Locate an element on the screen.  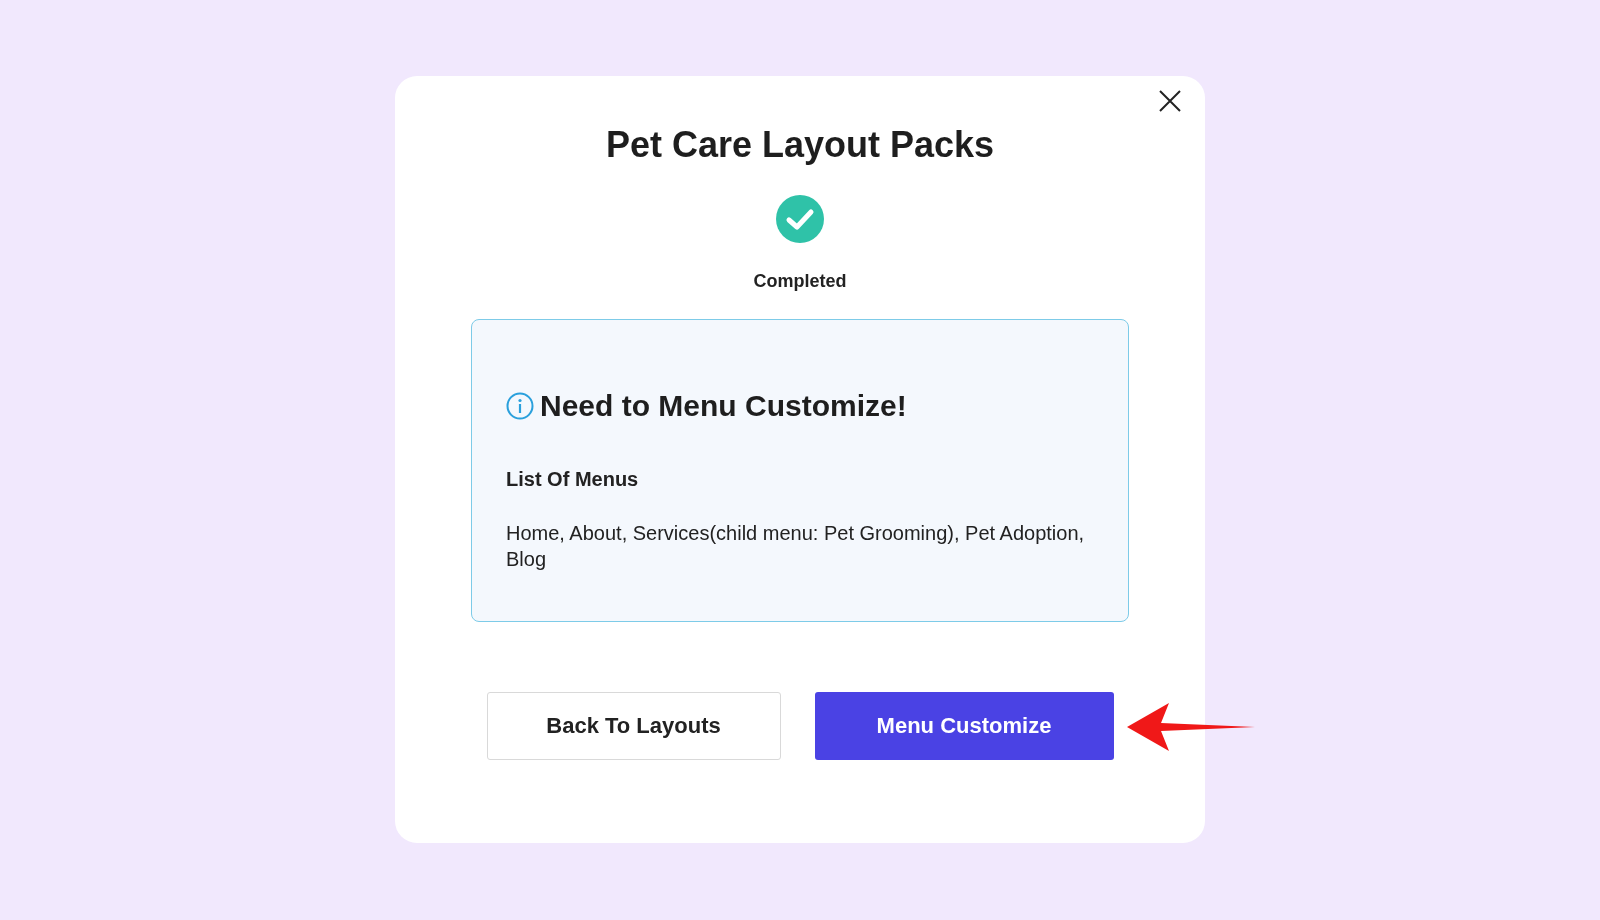
check-icon is located at coordinates (800, 219).